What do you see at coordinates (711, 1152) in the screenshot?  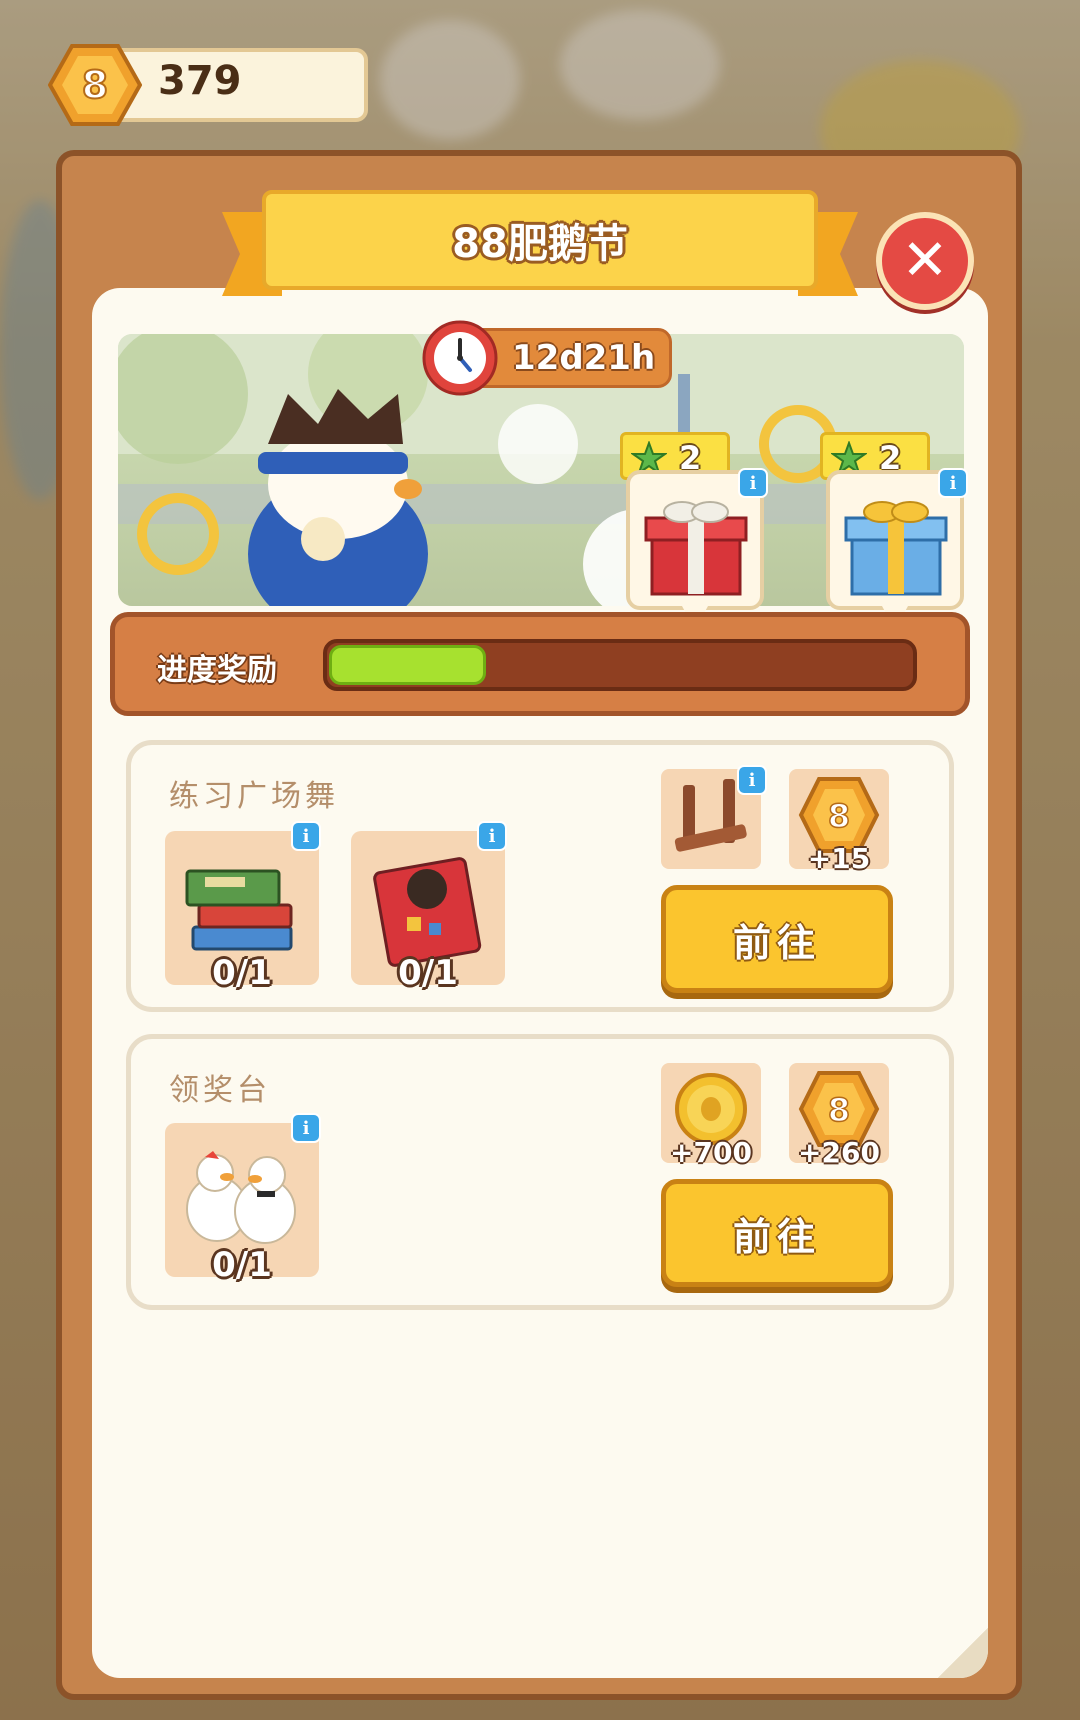 I see `reward-amount: +700` at bounding box center [711, 1152].